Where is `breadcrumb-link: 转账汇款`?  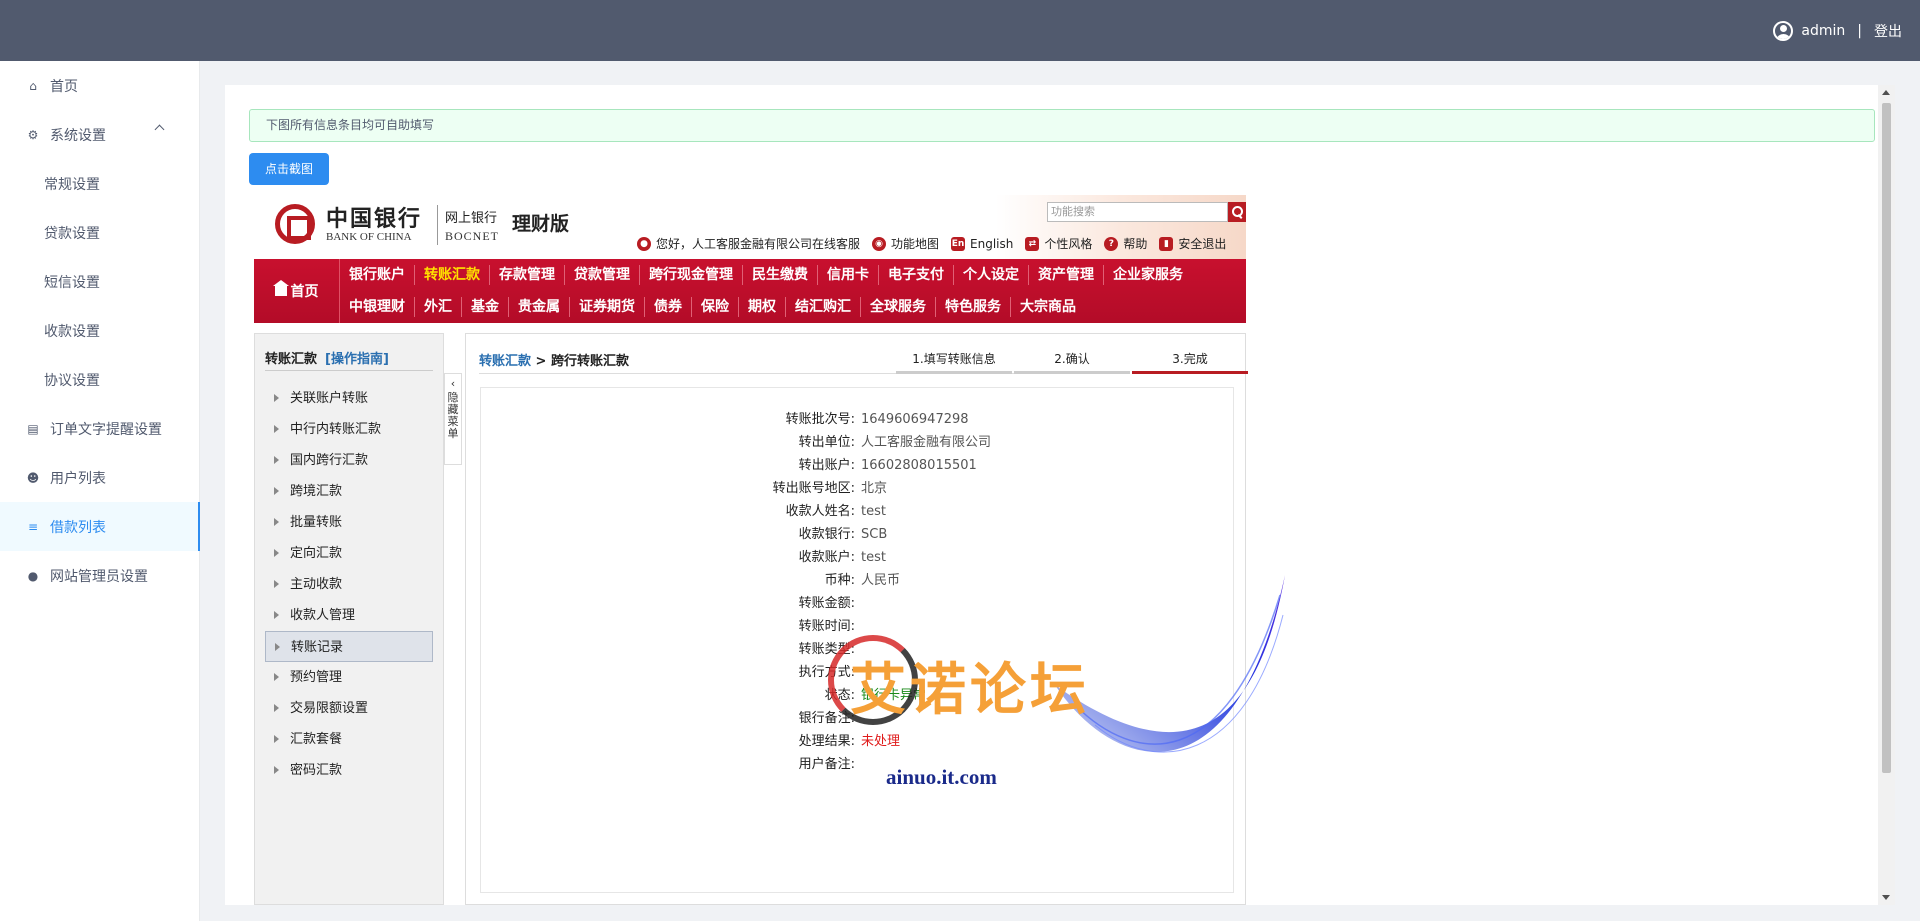 breadcrumb-link: 转账汇款 is located at coordinates (505, 361).